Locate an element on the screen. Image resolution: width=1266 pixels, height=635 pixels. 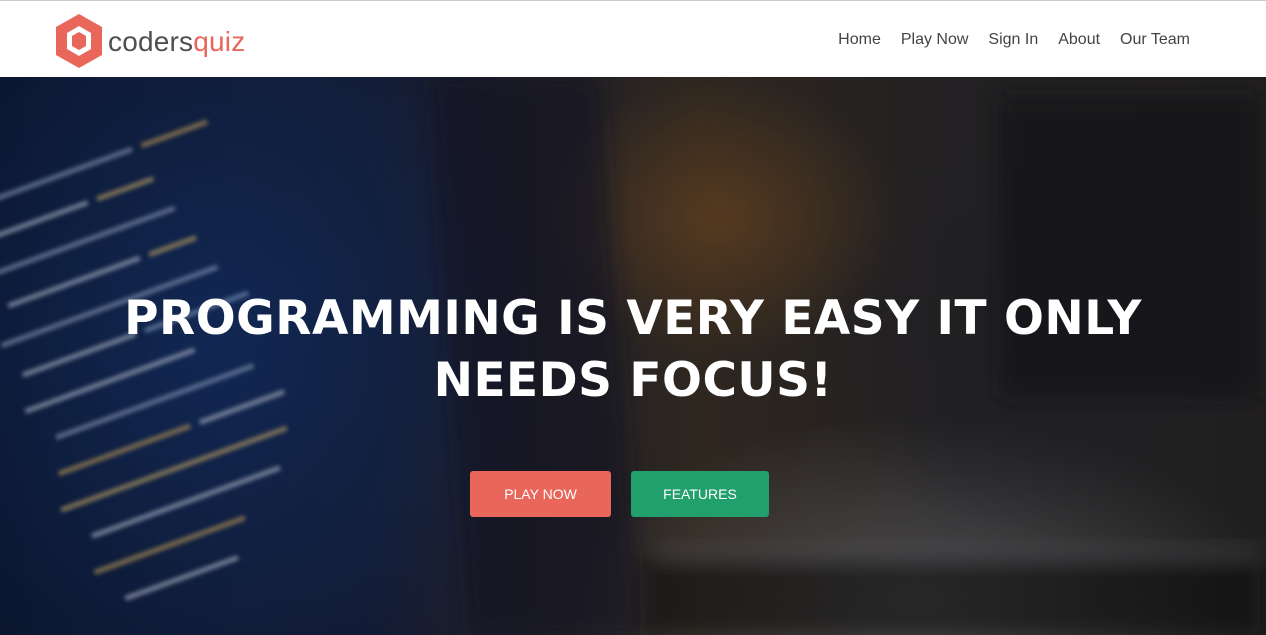
brand: codersquiz is located at coordinates (149, 41).